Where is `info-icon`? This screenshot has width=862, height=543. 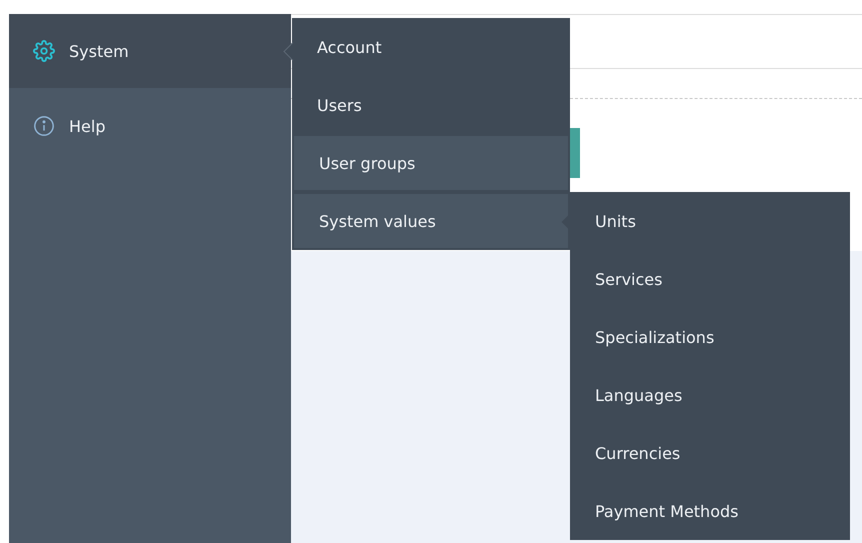
info-icon is located at coordinates (44, 126).